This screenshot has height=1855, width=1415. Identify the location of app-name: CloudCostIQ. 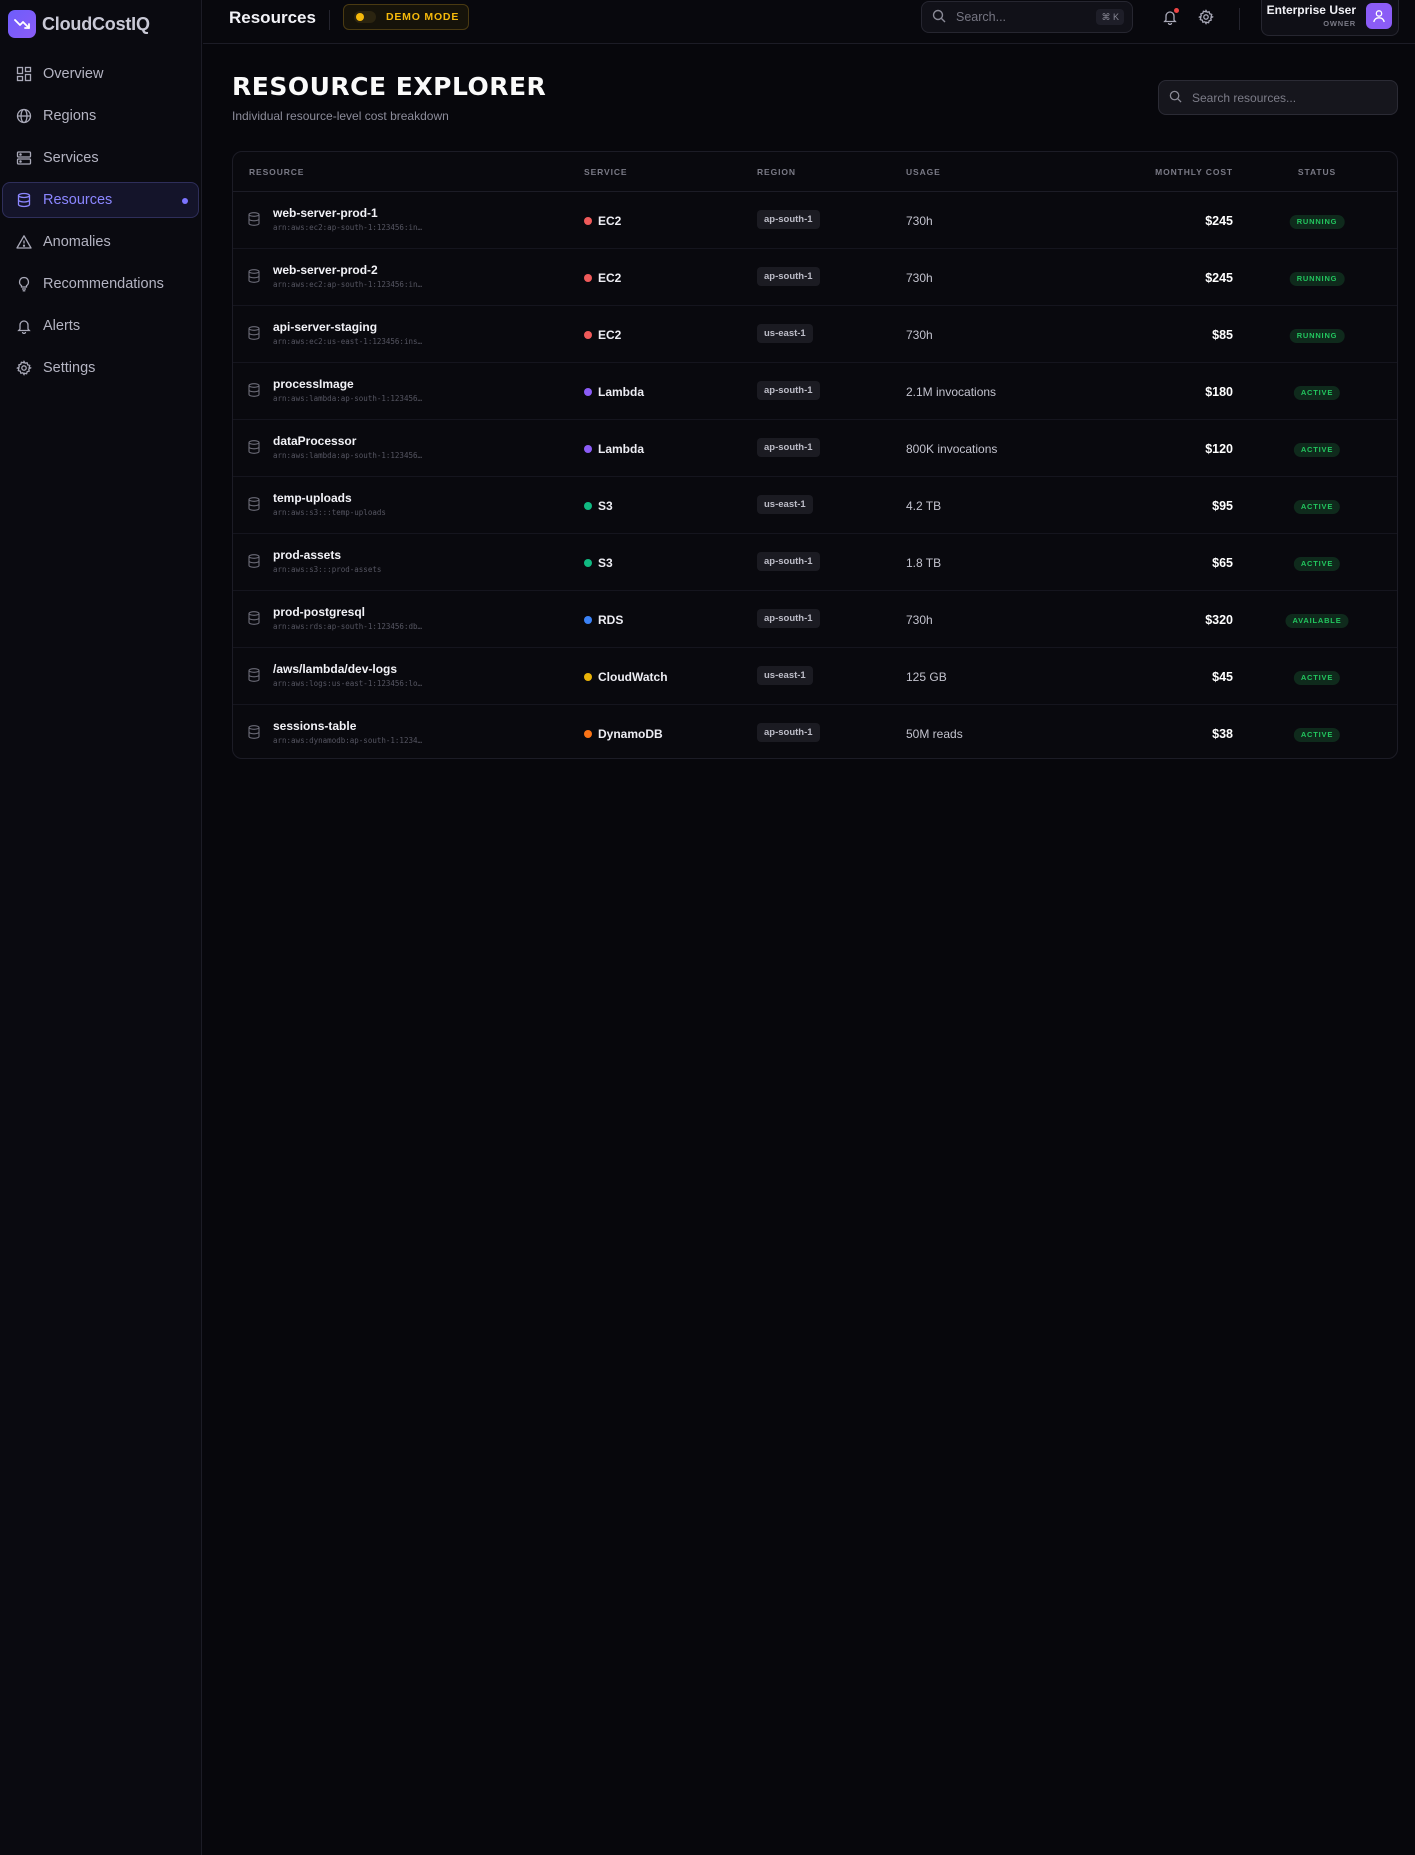
(96, 23).